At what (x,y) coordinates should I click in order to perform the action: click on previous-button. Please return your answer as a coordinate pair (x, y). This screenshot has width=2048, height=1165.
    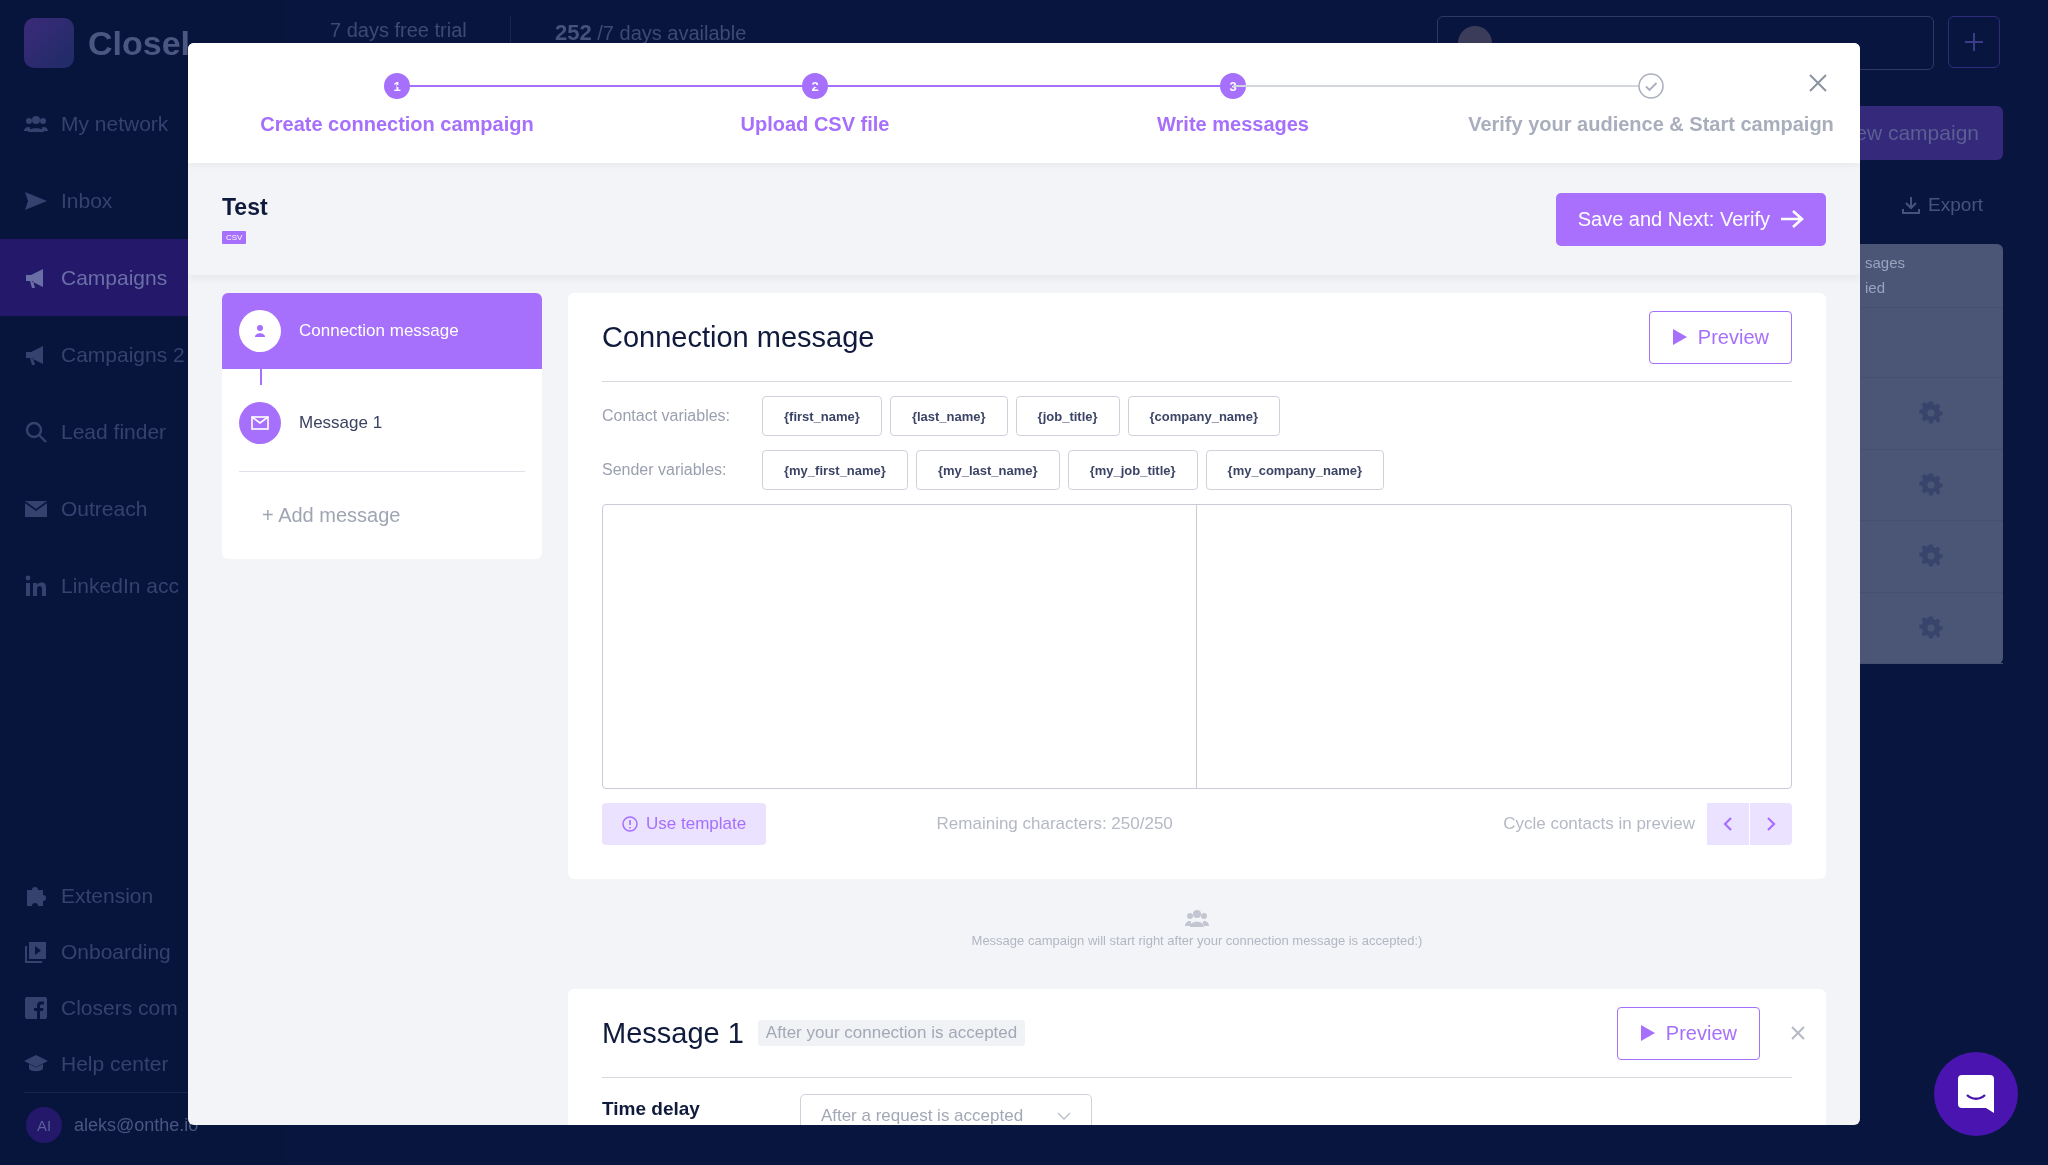
    Looking at the image, I should click on (1728, 824).